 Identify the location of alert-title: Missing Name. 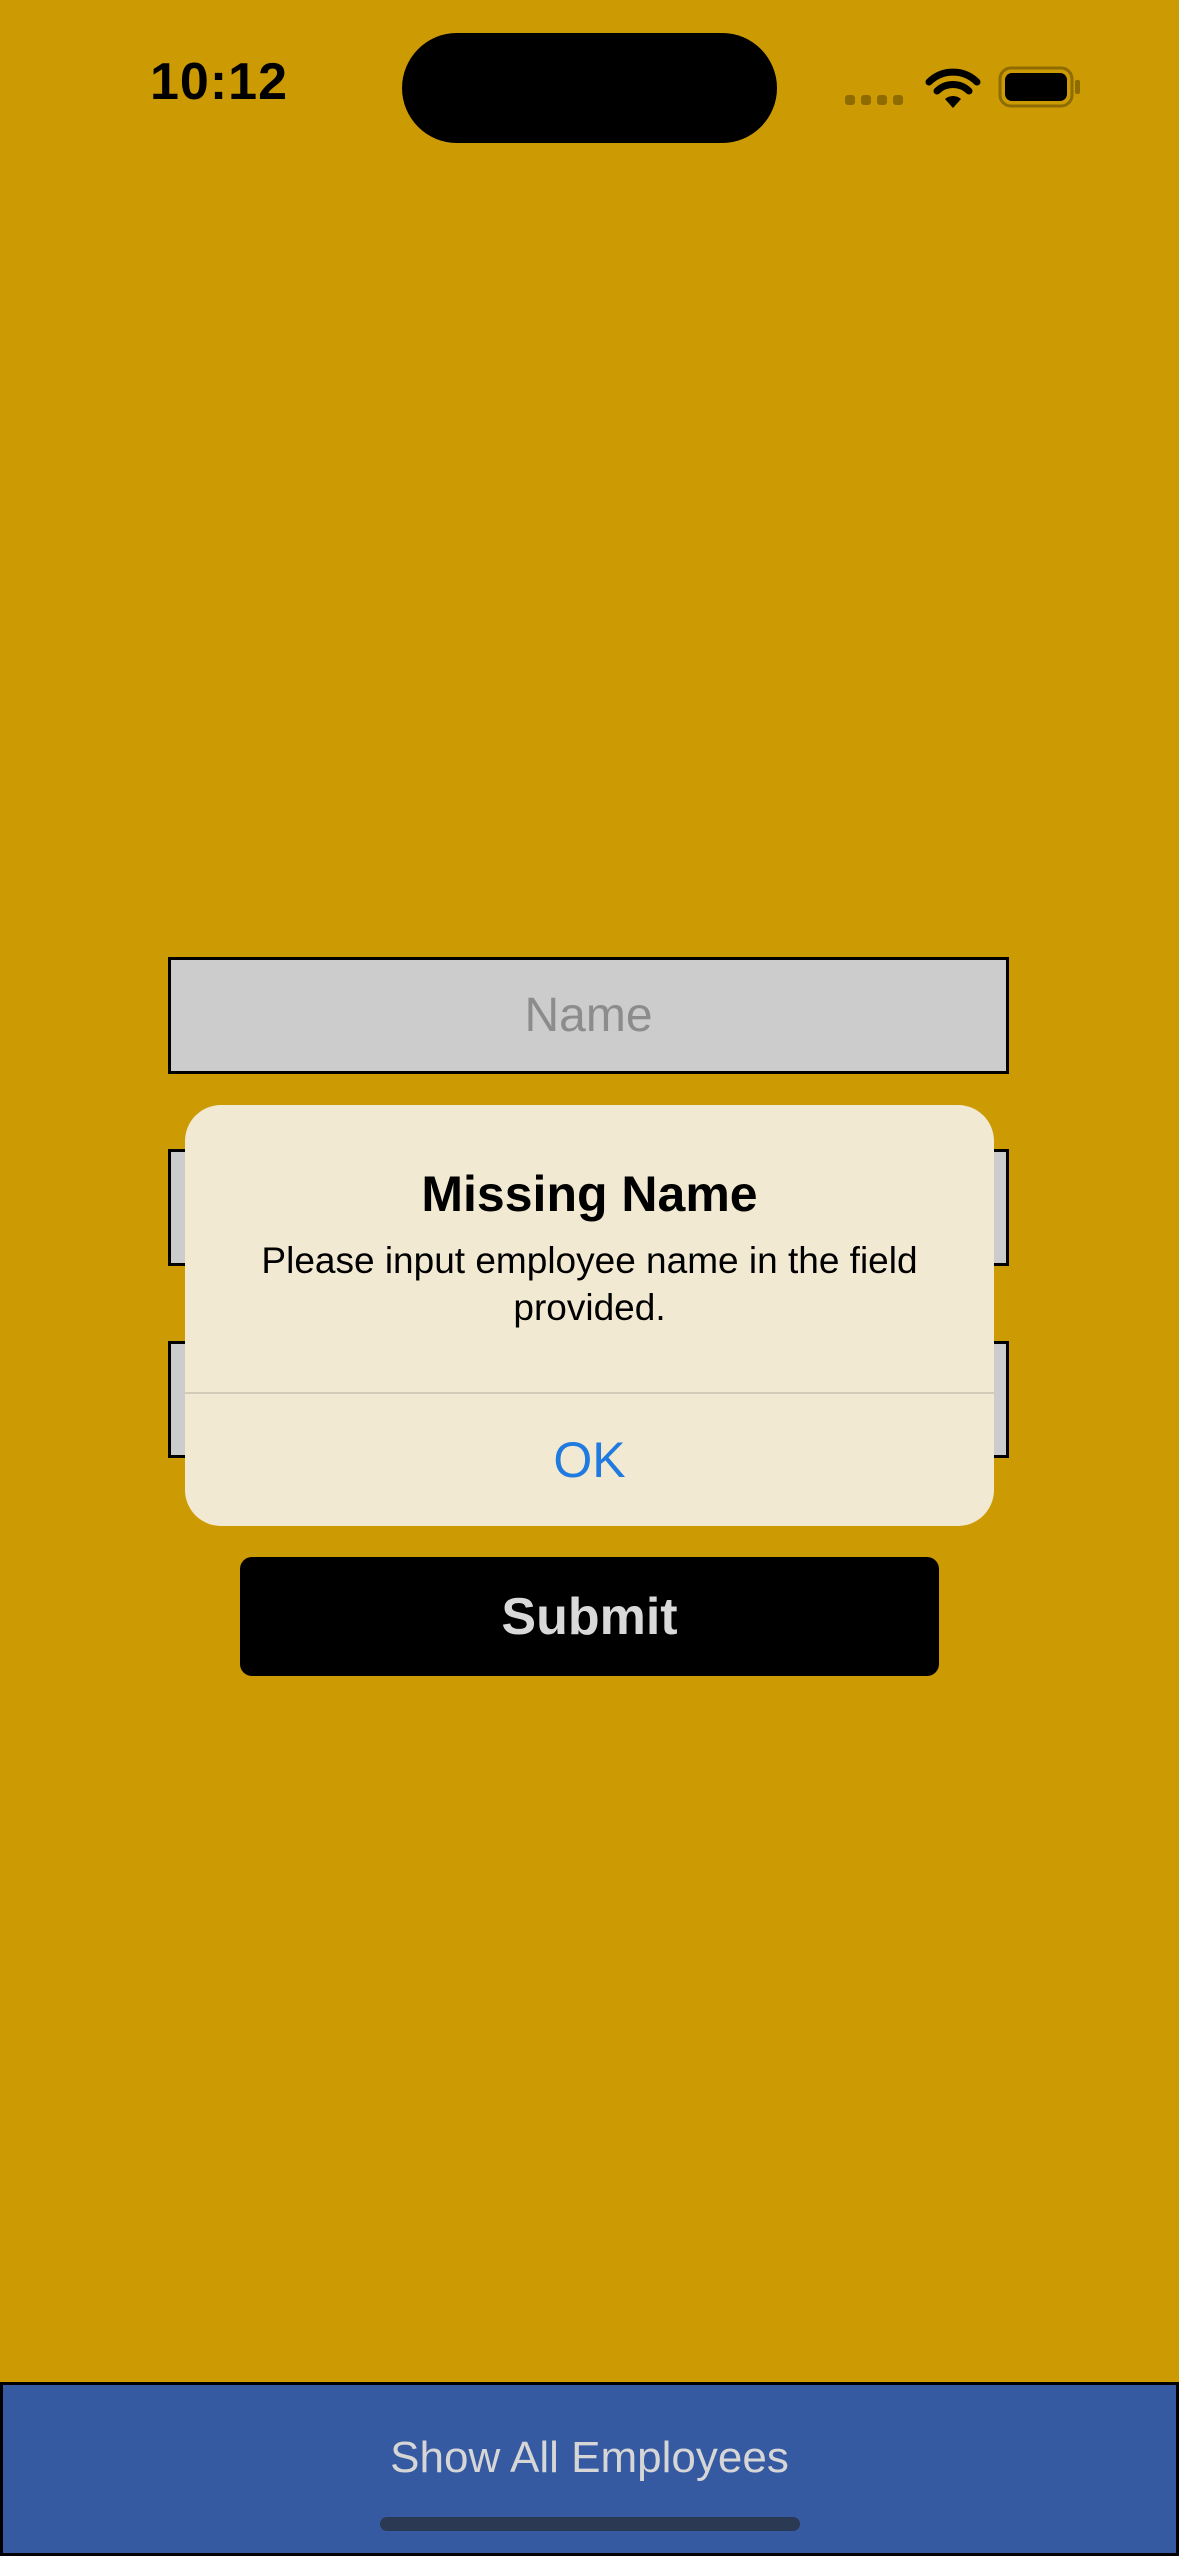
(589, 1194).